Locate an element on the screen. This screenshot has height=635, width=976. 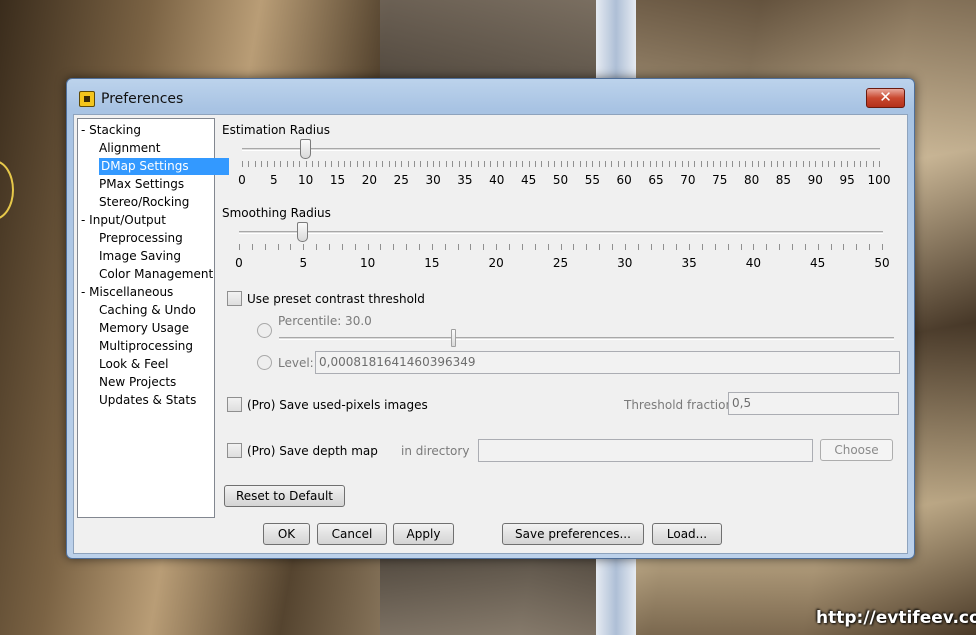
smoothing-tick-label: 0 is located at coordinates (239, 263).